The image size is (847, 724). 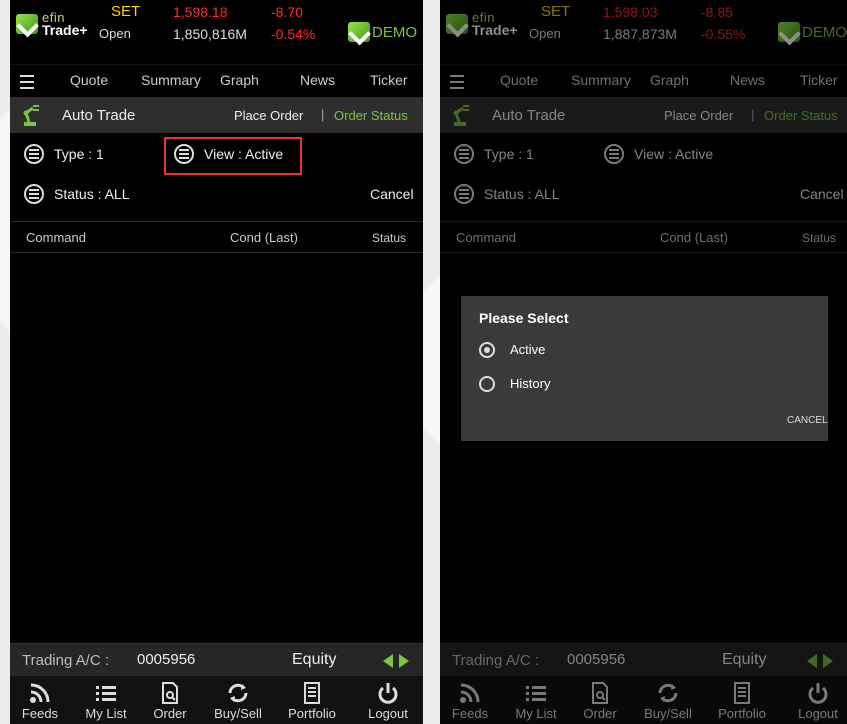 I want to click on tab-label: My List, so click(x=106, y=713).